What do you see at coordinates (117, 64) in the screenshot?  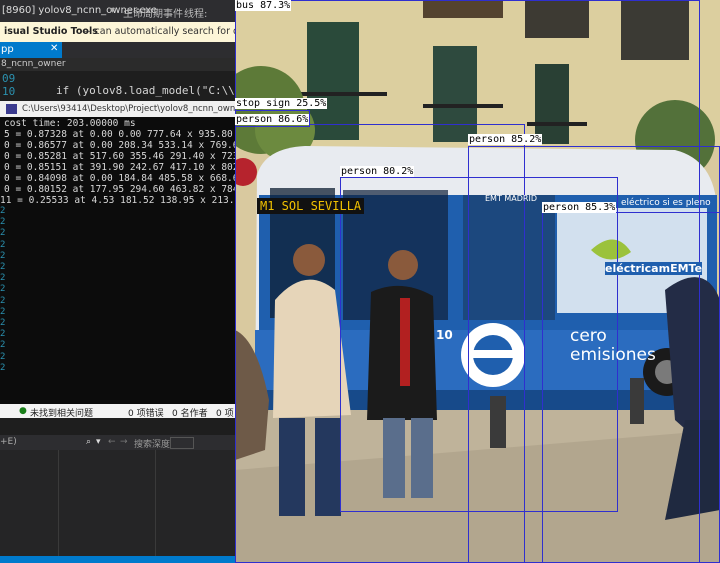 I see `breadcrumb: 8_ncnn_owner` at bounding box center [117, 64].